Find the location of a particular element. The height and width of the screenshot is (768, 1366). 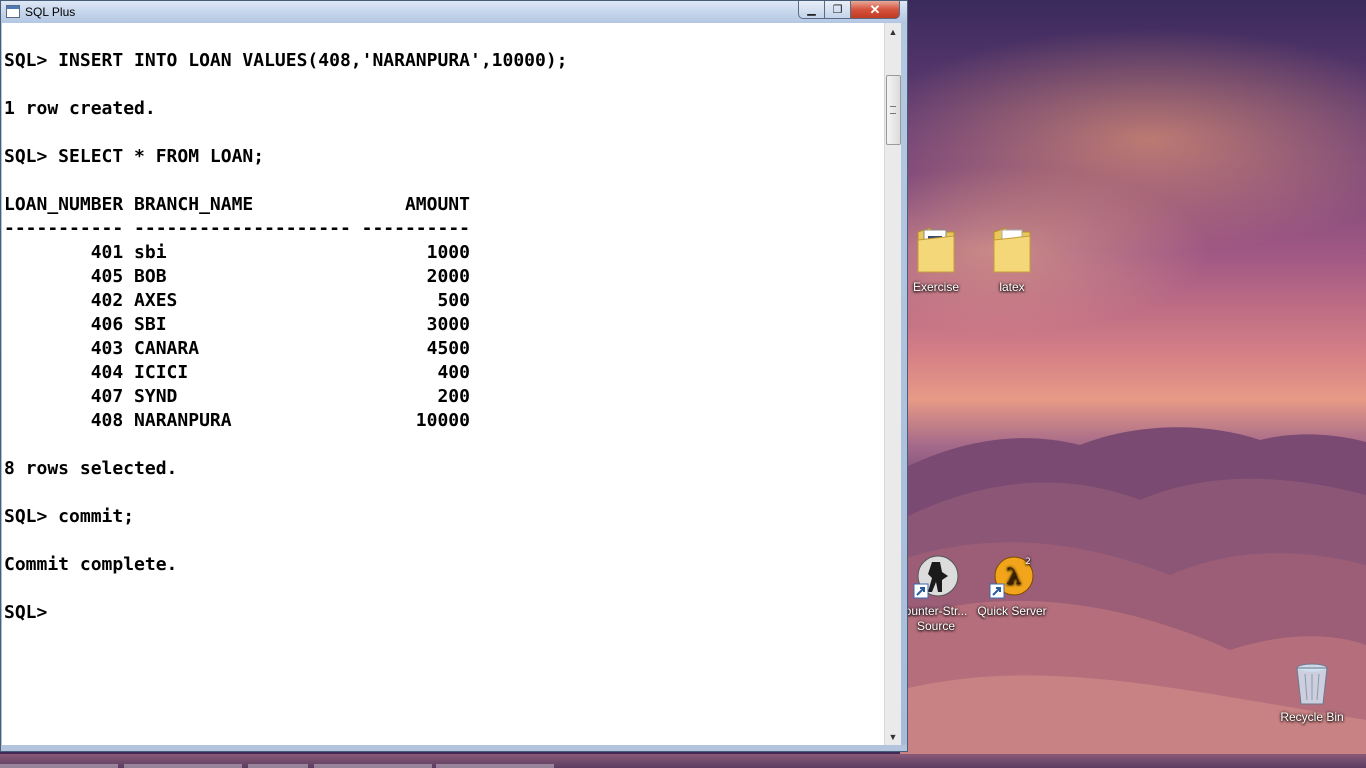

cell-amount: 3000 is located at coordinates (448, 324).